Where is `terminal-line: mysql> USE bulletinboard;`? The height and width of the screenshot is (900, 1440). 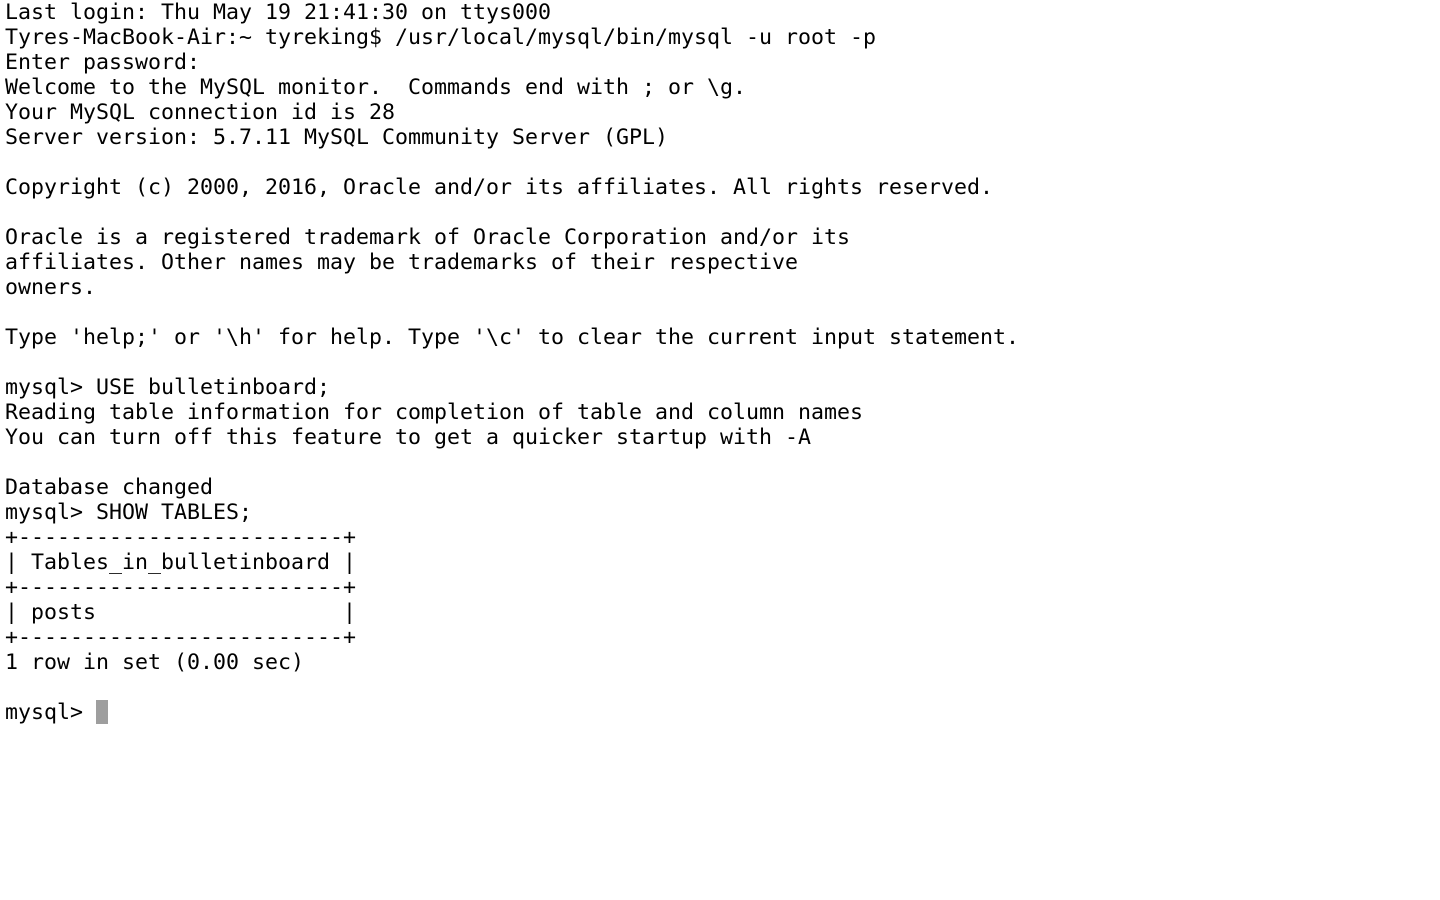 terminal-line: mysql> USE bulletinboard; is located at coordinates (168, 387).